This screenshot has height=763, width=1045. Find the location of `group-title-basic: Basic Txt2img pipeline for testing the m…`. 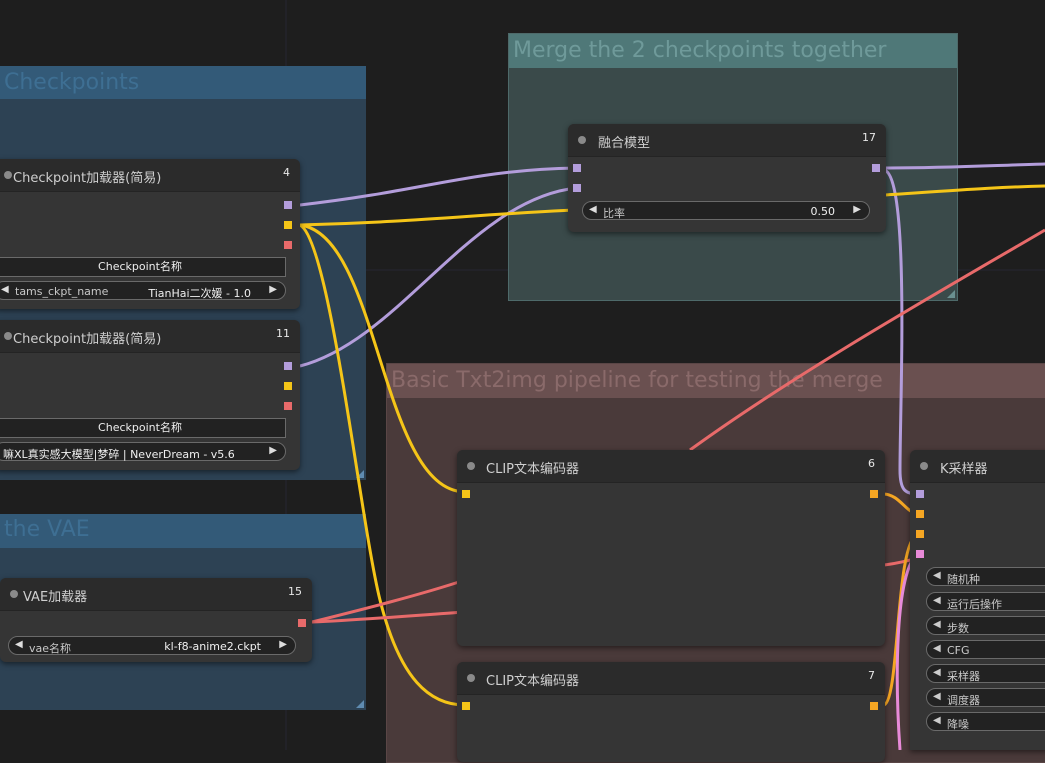

group-title-basic: Basic Txt2img pipeline for testing the m… is located at coordinates (716, 381).